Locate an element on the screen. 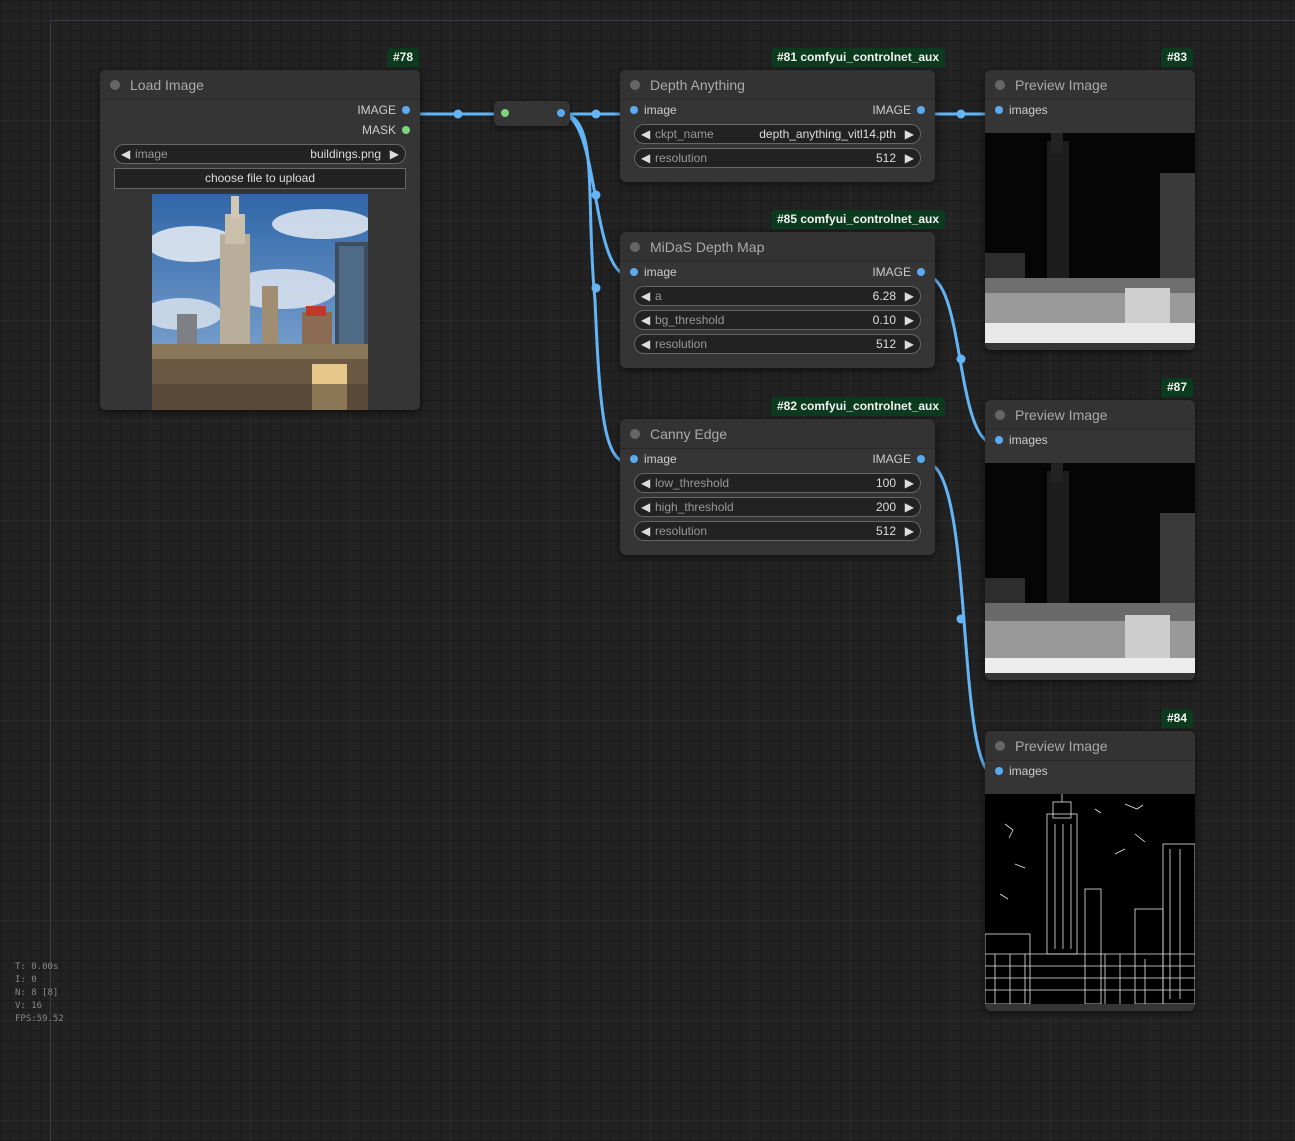 The height and width of the screenshot is (1141, 1295). input-label: image is located at coordinates (660, 272).